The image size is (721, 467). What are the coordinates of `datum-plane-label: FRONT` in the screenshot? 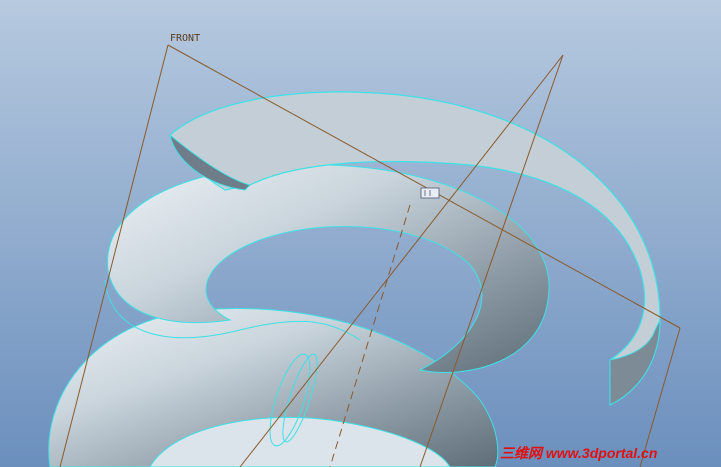 It's located at (185, 38).